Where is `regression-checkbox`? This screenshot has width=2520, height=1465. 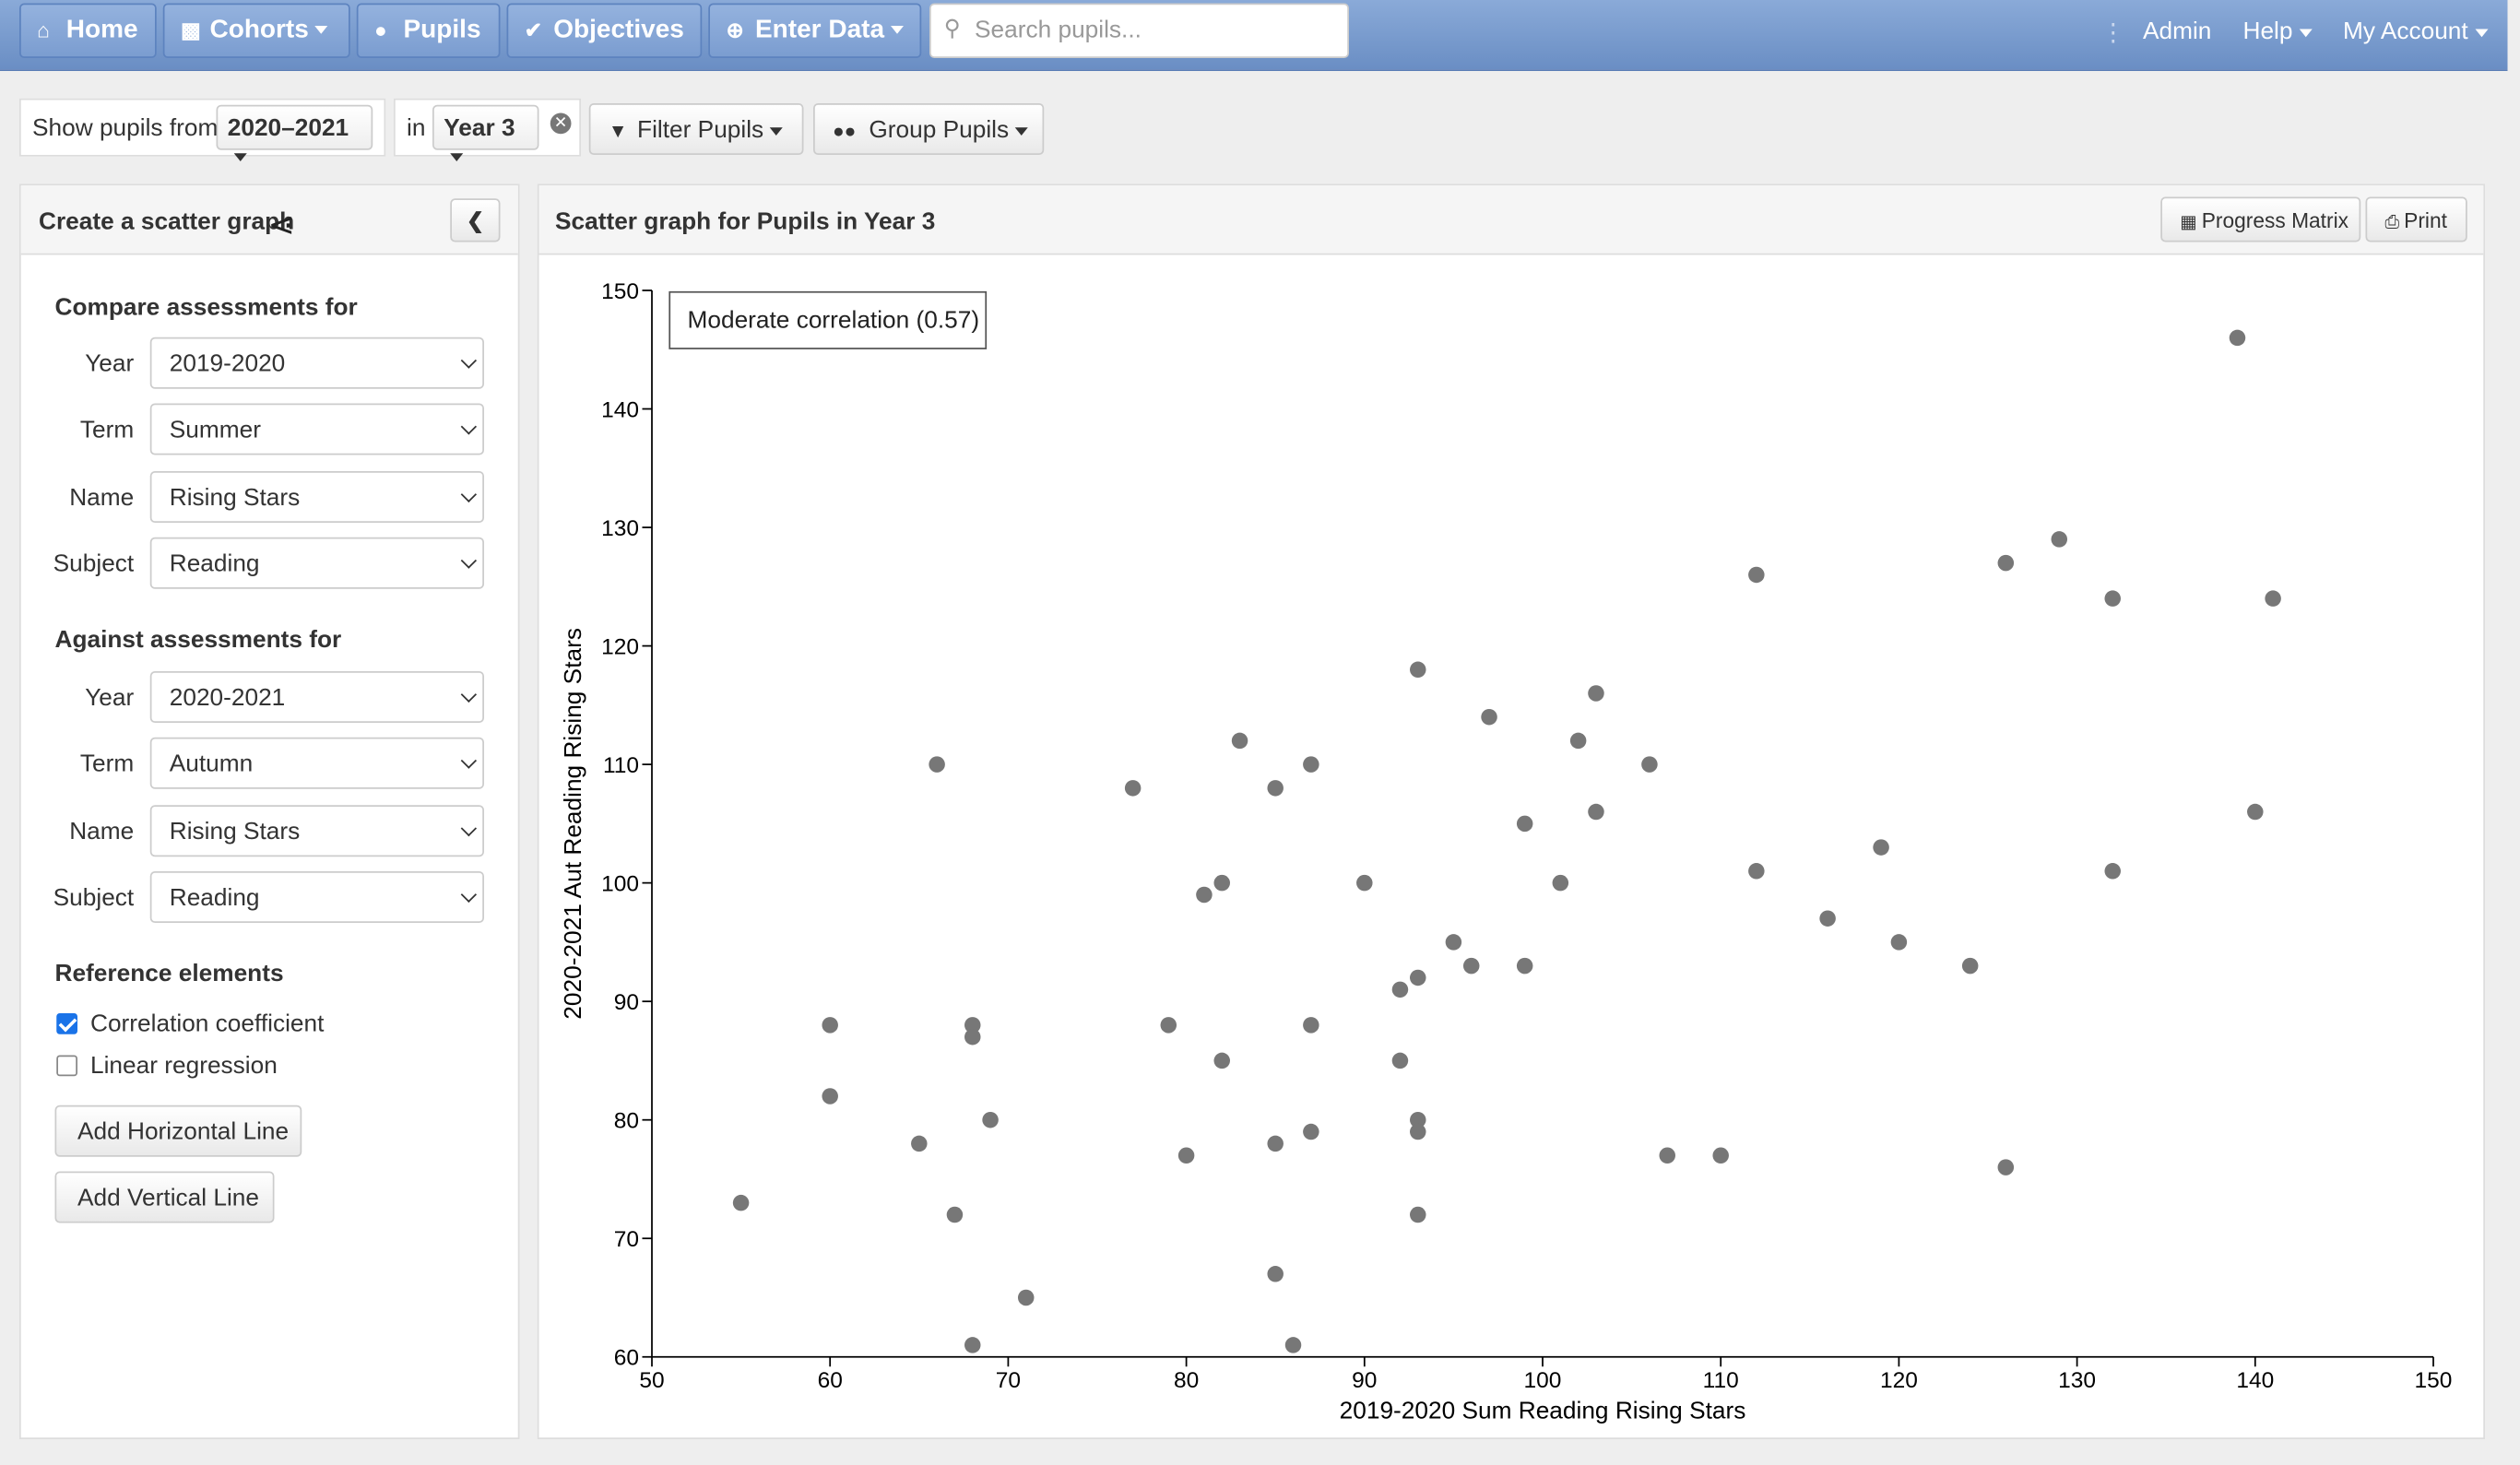 regression-checkbox is located at coordinates (66, 1066).